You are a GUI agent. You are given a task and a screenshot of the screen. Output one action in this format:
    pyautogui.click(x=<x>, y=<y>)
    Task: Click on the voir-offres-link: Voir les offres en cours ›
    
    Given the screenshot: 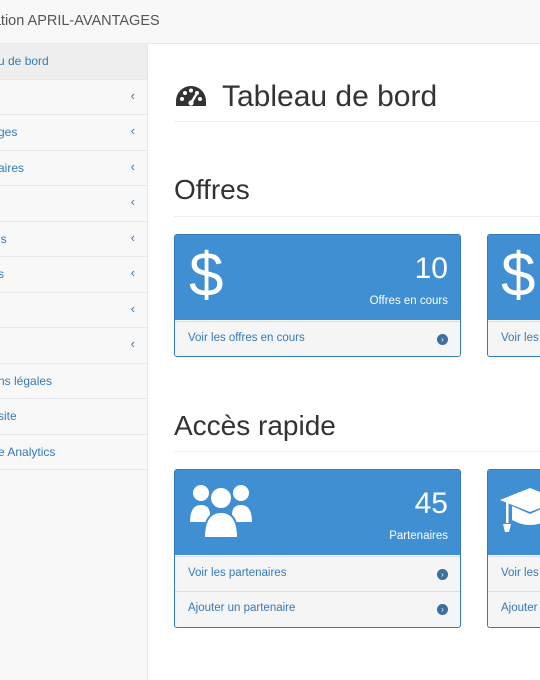 What is the action you would take?
    pyautogui.click(x=317, y=338)
    